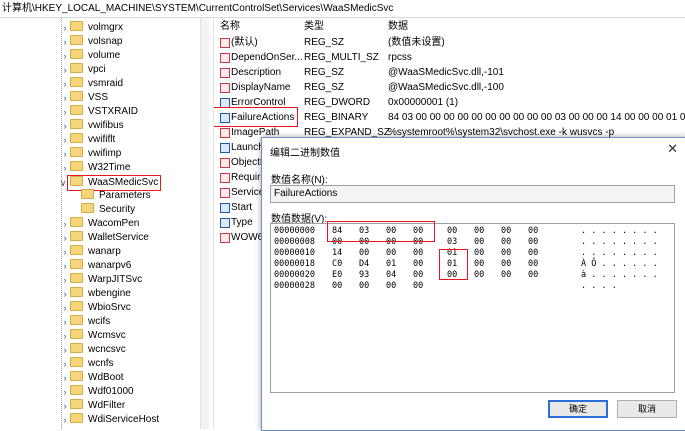 The width and height of the screenshot is (685, 431). I want to click on value-data: @WaaSMedicSvc.dll,-100, so click(446, 87).